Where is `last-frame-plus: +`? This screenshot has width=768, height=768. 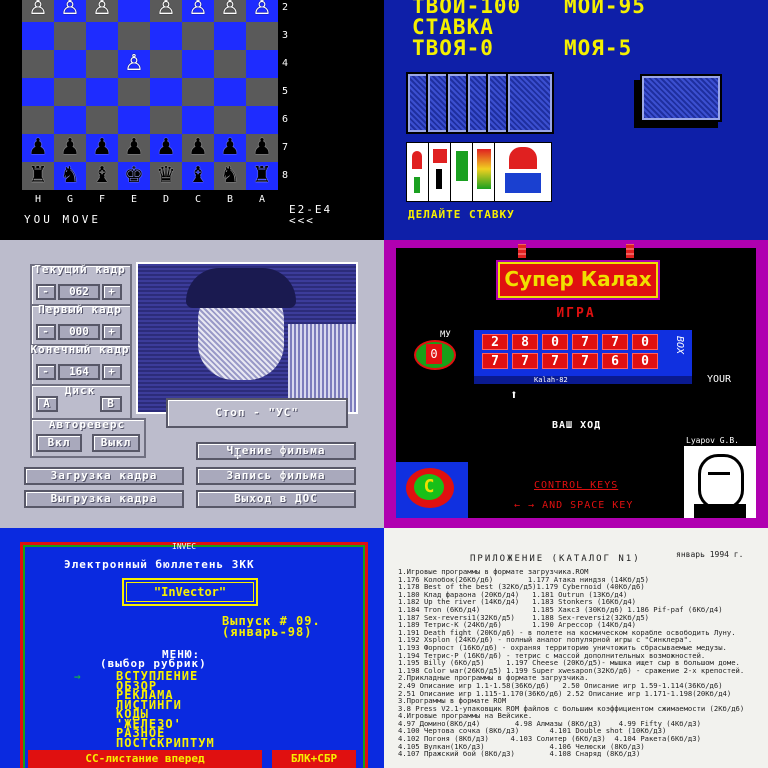 last-frame-plus: + is located at coordinates (112, 372).